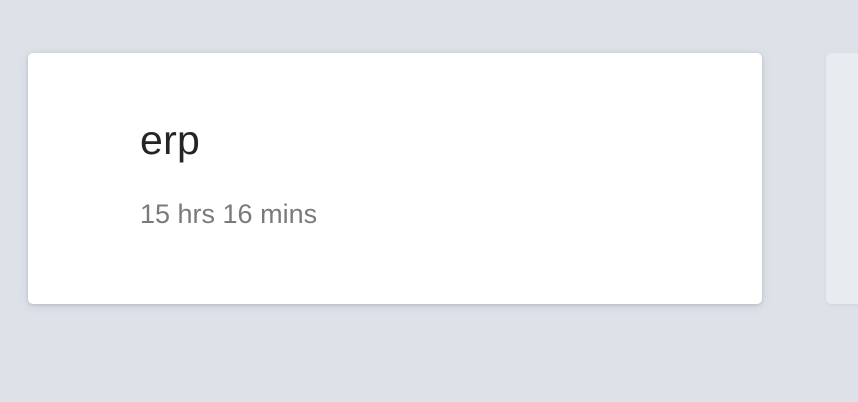 This screenshot has width=858, height=402. I want to click on project-name: erp, so click(170, 140).